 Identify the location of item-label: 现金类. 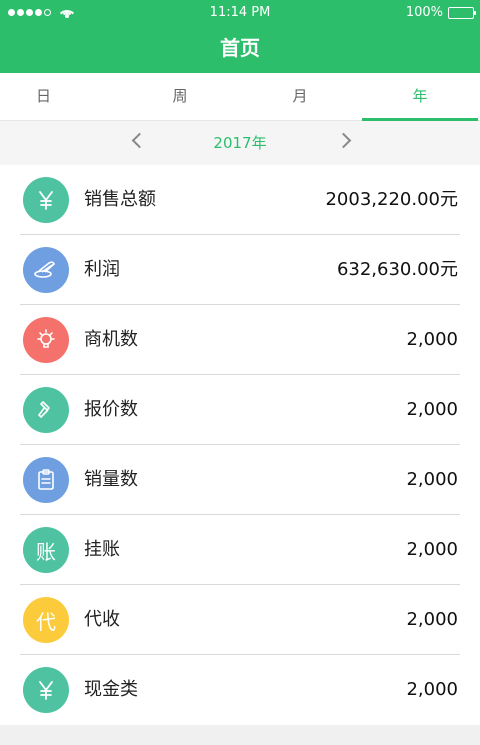
(111, 689).